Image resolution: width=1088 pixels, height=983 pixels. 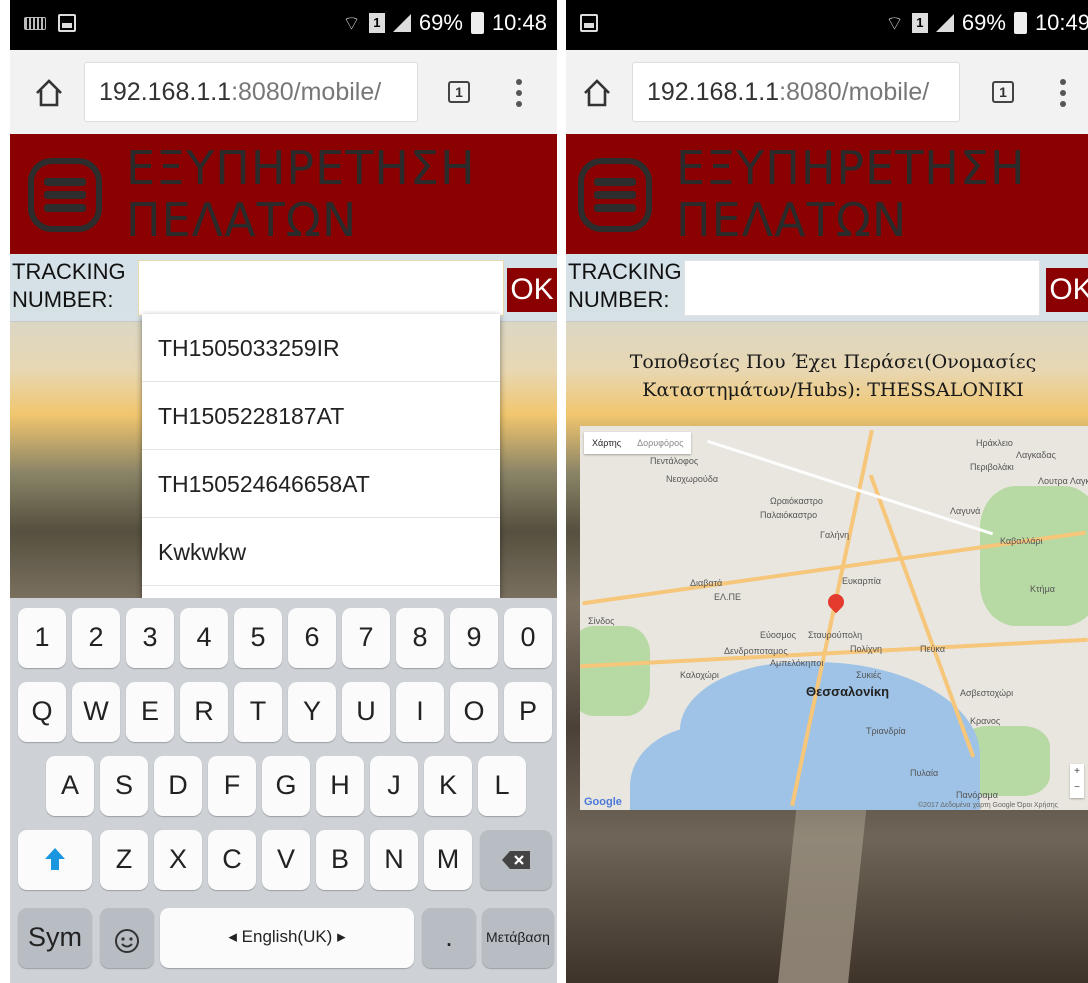 What do you see at coordinates (366, 712) in the screenshot?
I see `key-u: U` at bounding box center [366, 712].